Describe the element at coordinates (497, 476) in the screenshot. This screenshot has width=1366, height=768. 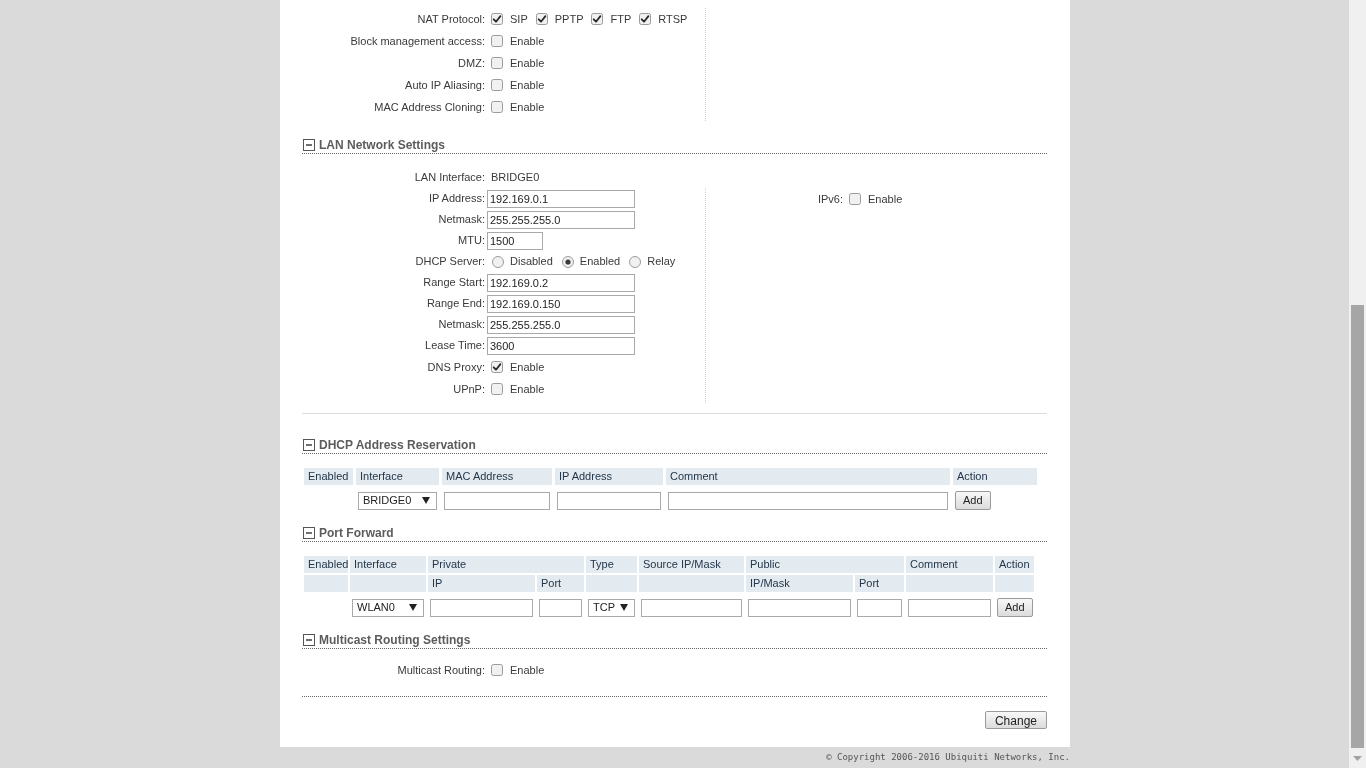
I see `column-header: MAC Address` at that location.